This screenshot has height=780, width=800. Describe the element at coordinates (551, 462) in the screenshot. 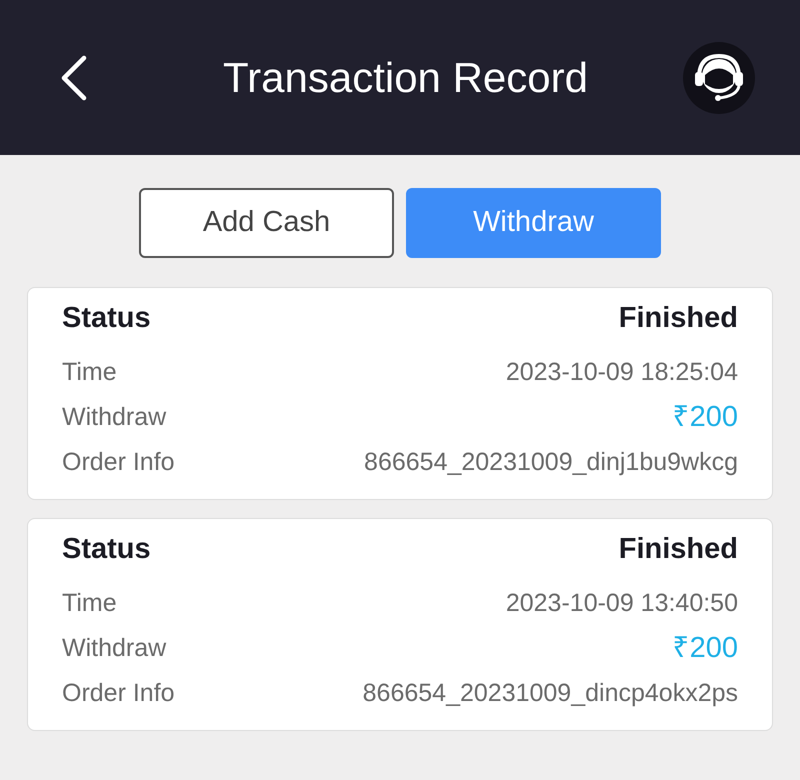

I see `field-value: 866654_20231009_dinj1bu9wkcg` at that location.